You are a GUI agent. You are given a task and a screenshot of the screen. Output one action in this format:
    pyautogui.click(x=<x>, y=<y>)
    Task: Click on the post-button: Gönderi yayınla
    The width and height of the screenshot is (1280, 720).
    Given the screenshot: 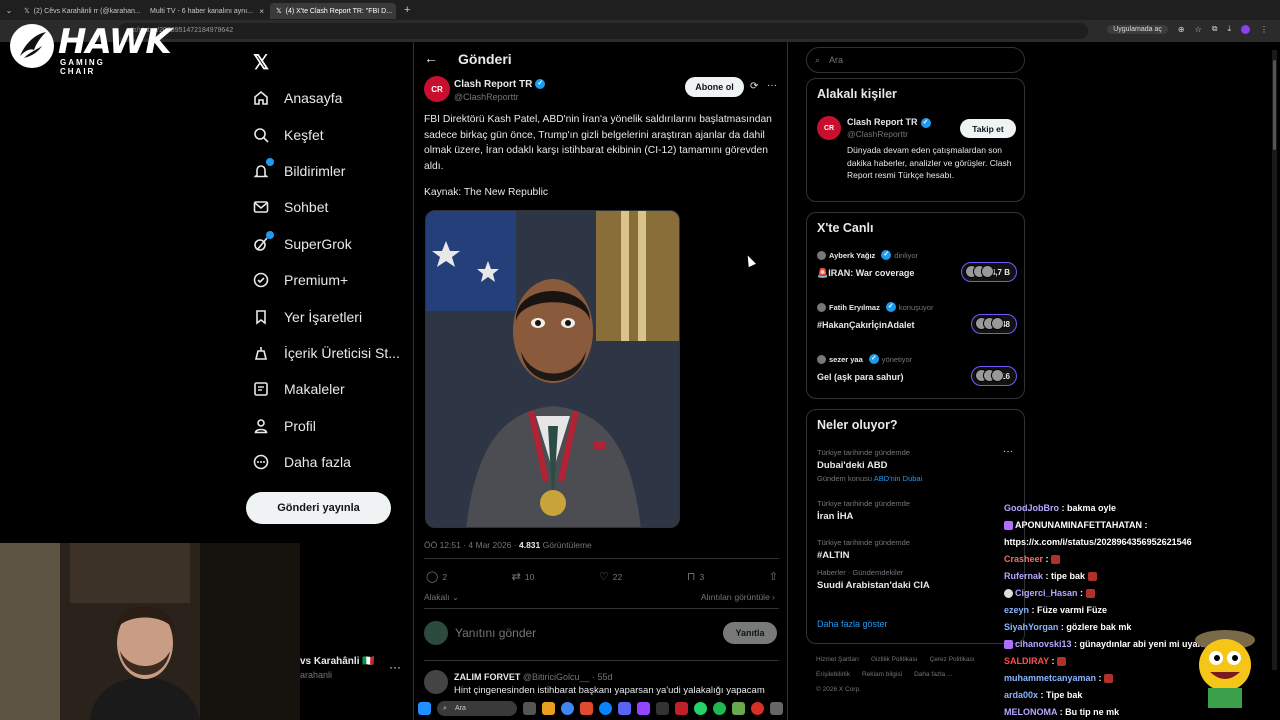 What is the action you would take?
    pyautogui.click(x=318, y=508)
    